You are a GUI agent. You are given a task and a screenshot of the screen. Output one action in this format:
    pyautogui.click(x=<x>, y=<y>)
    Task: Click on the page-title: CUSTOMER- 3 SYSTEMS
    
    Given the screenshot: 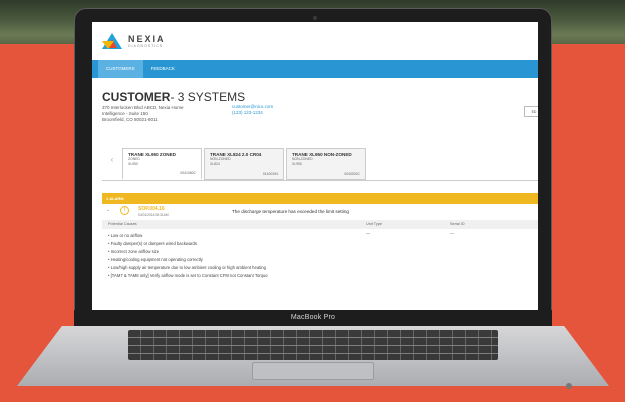 What is the action you would take?
    pyautogui.click(x=174, y=97)
    